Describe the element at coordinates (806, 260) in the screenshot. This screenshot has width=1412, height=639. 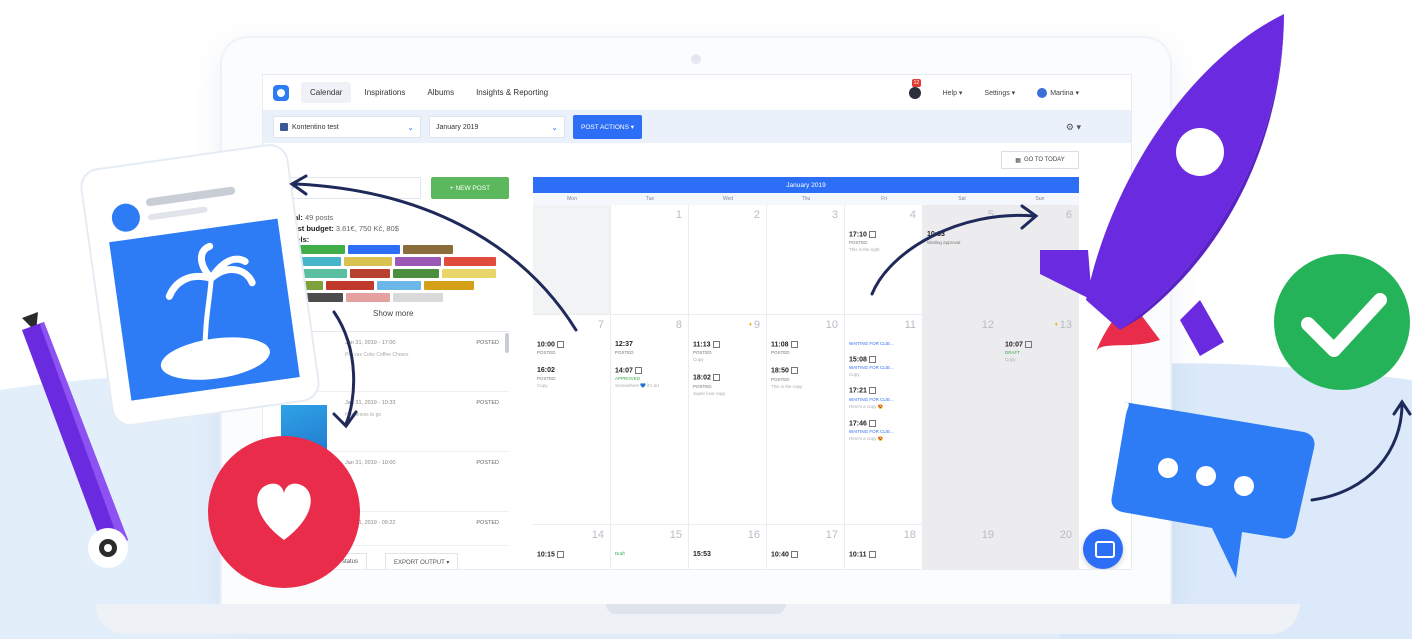
I see `calendar-day: 3` at that location.